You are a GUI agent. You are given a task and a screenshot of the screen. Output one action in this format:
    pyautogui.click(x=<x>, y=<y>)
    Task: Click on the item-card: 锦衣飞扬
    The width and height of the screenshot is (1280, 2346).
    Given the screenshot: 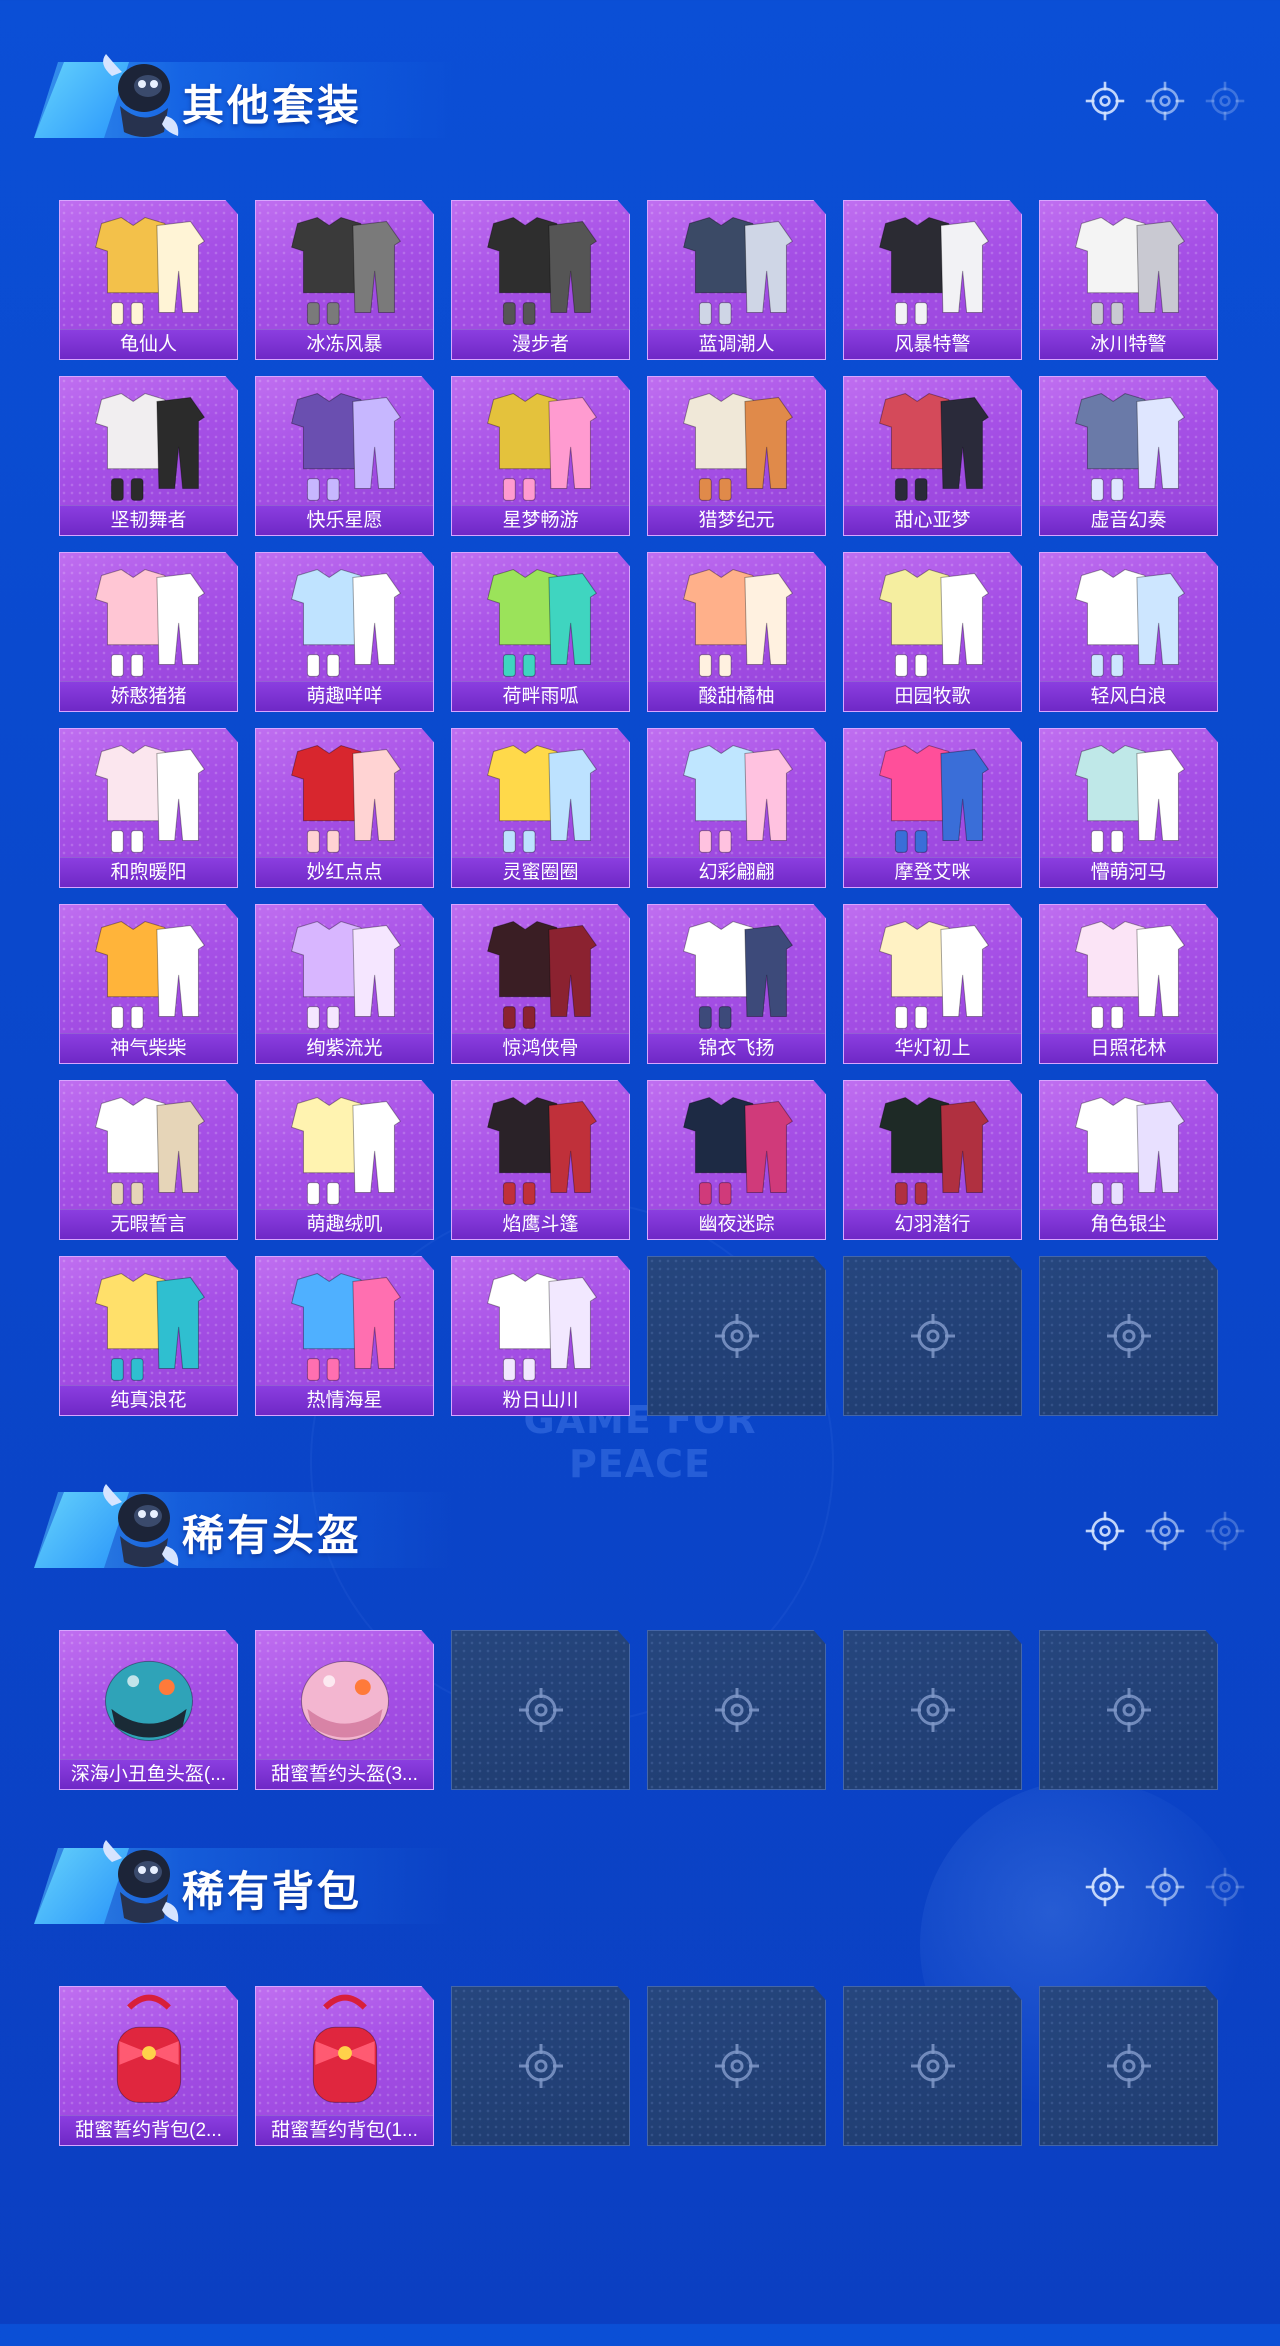 What is the action you would take?
    pyautogui.click(x=736, y=984)
    